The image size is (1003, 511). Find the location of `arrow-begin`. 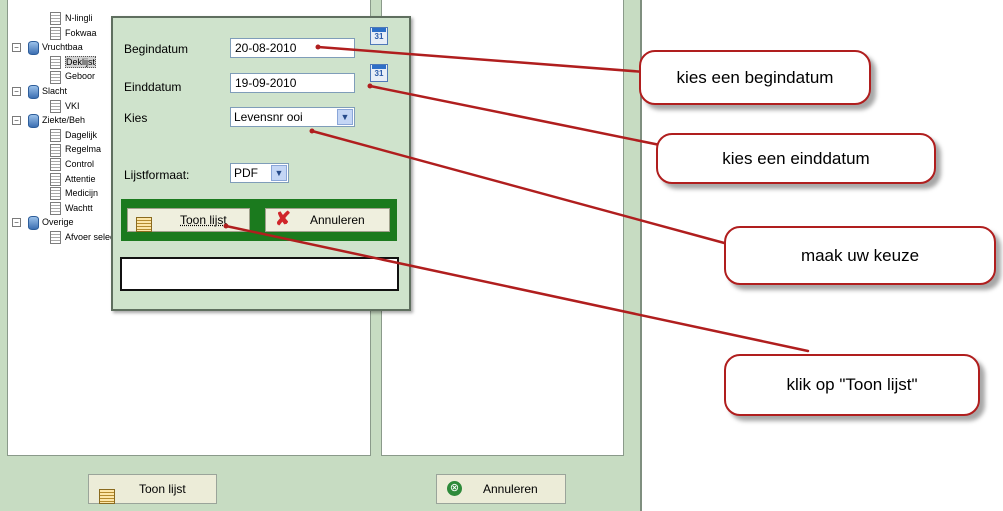

arrow-begin is located at coordinates (481, 59).